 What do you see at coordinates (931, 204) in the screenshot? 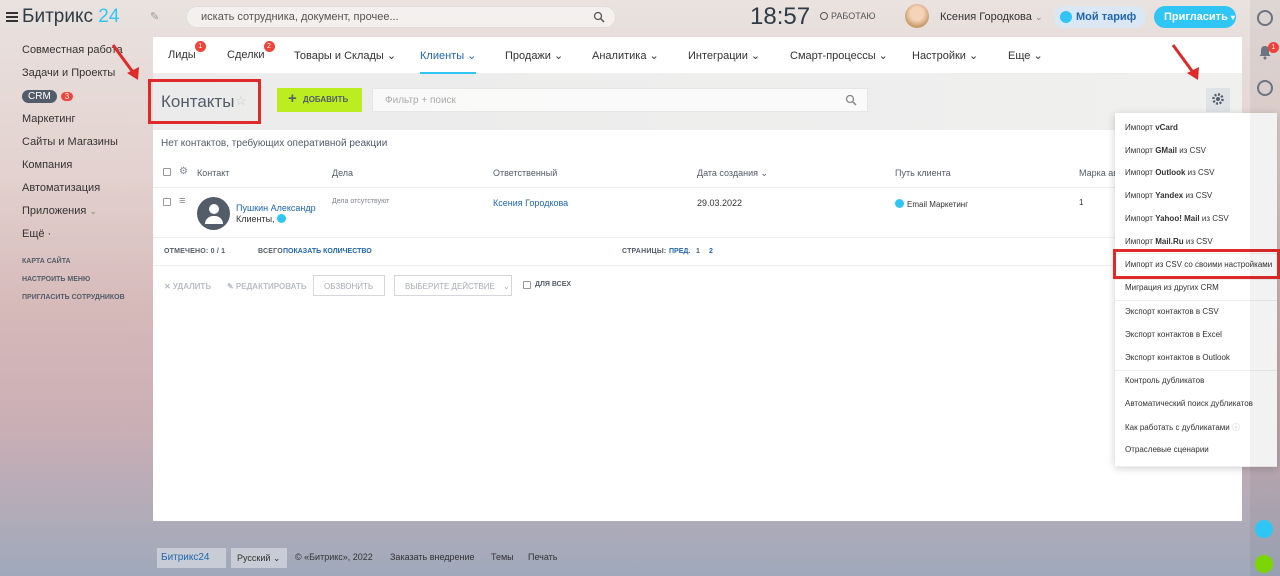
I see `path-cell: Email Маркетинг` at bounding box center [931, 204].